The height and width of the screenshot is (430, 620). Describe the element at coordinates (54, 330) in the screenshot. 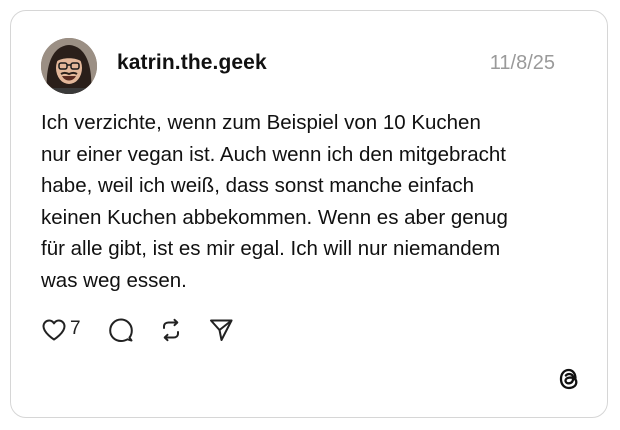

I see `heart-icon` at that location.